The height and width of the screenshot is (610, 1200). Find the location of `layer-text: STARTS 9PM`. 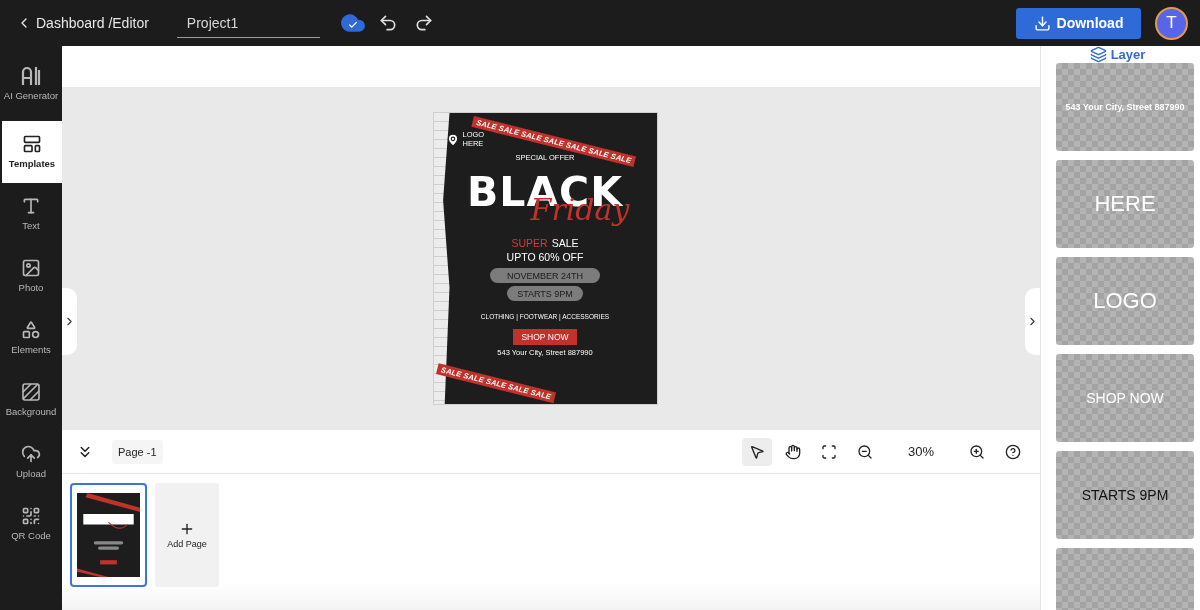

layer-text: STARTS 9PM is located at coordinates (1125, 495).